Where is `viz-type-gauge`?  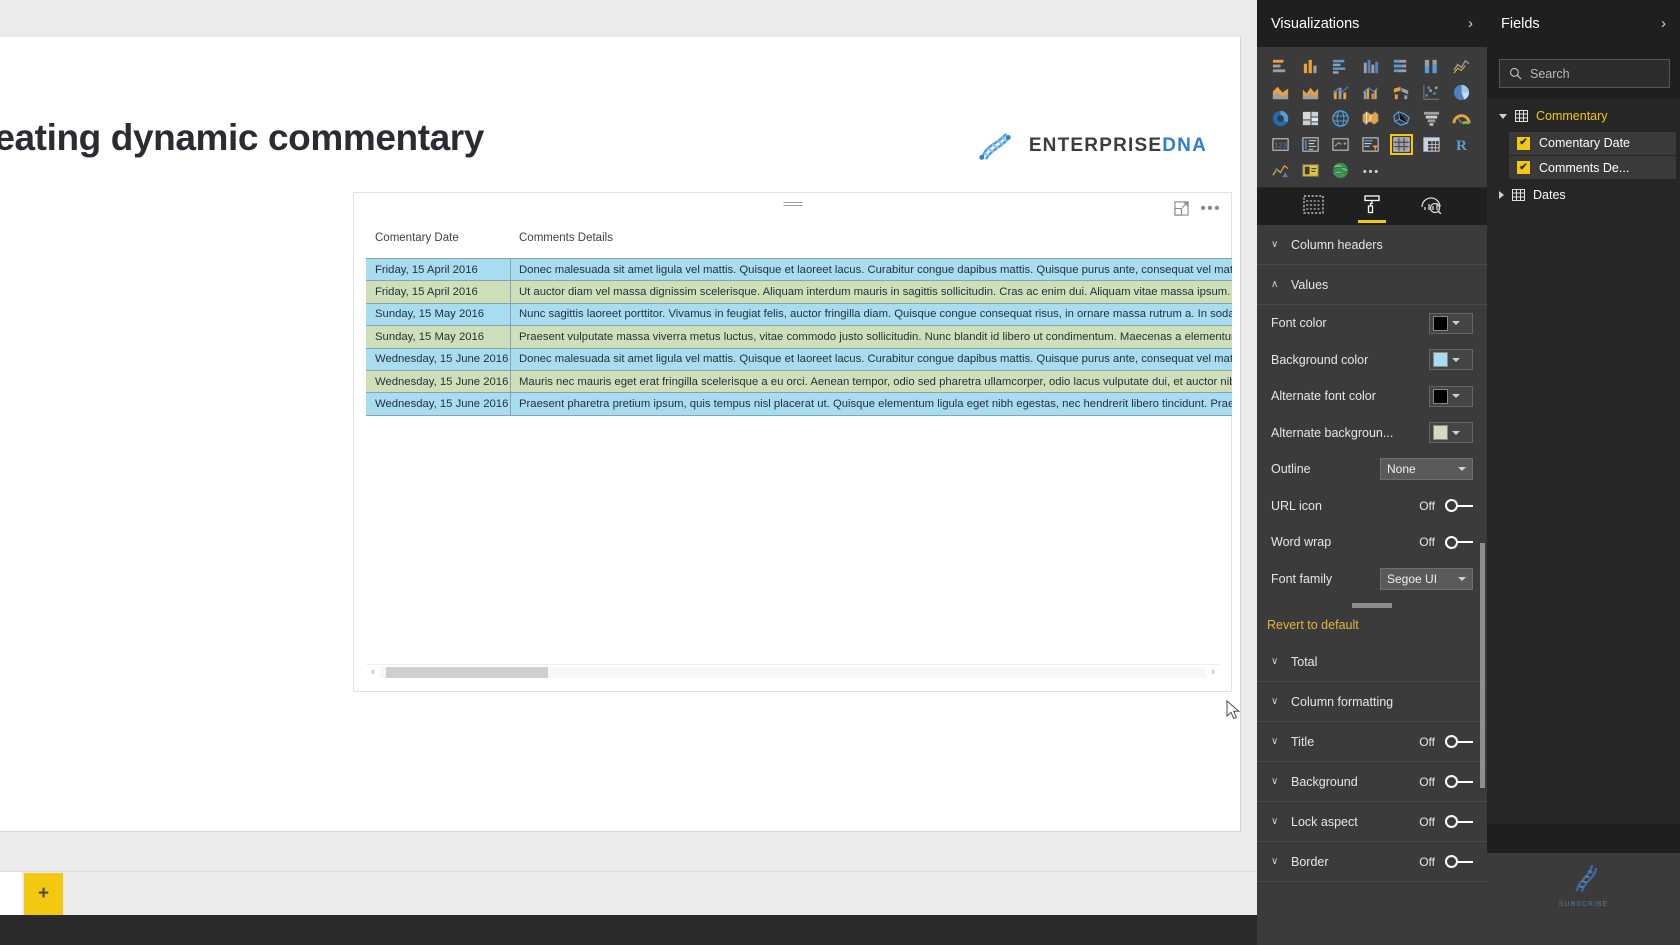
viz-type-gauge is located at coordinates (1461, 118).